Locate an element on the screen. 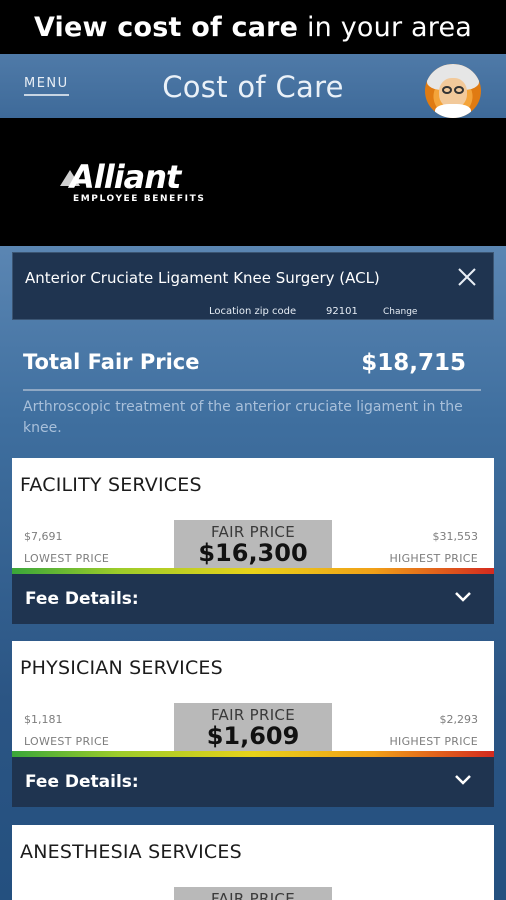 The image size is (506, 900). card-title: PHYSICIAN SERVICES is located at coordinates (121, 668).